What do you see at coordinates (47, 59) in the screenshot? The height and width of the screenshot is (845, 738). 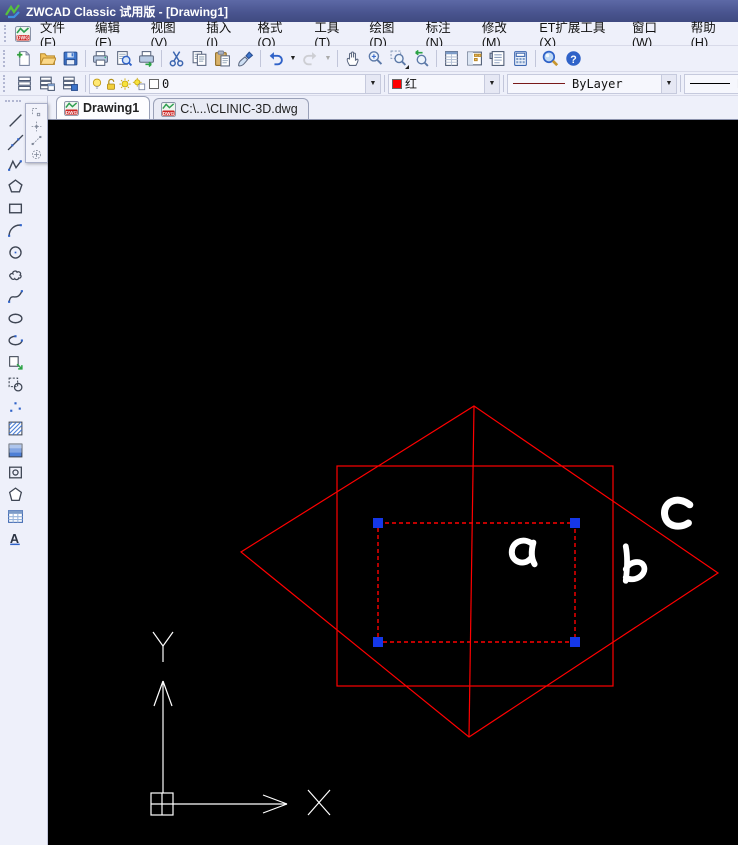 I see `open-button` at bounding box center [47, 59].